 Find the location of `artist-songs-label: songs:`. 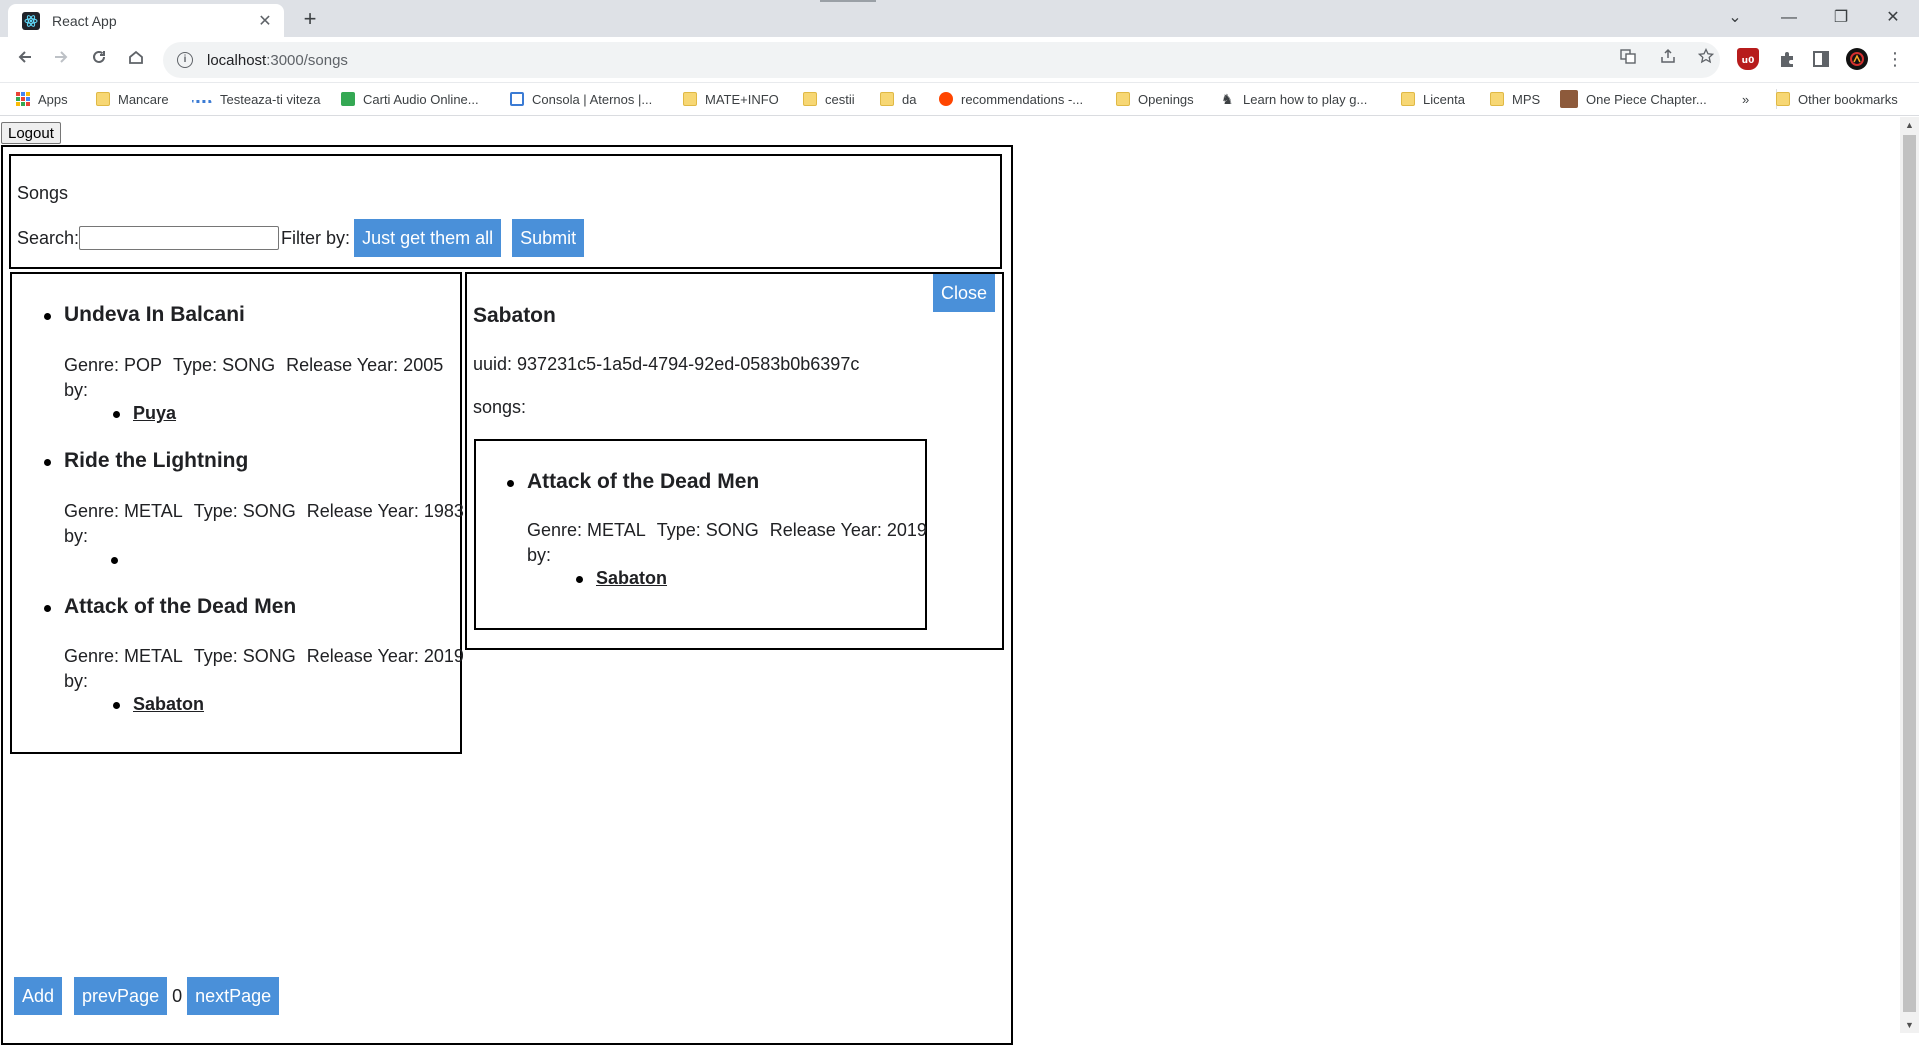

artist-songs-label: songs: is located at coordinates (500, 407).